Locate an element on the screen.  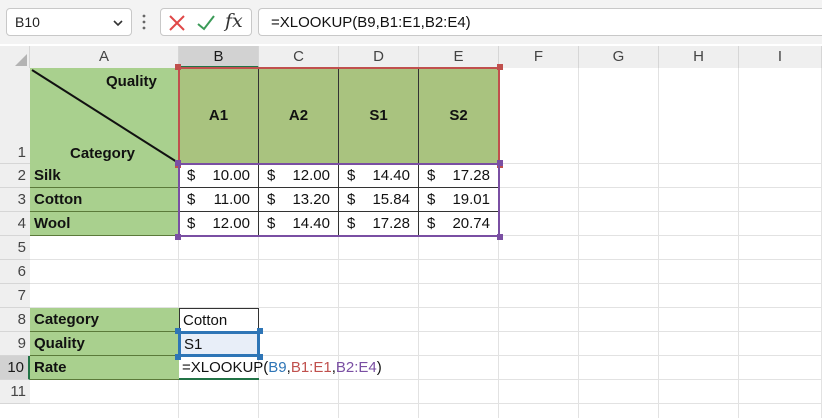
quality-header-a1: A1 is located at coordinates (219, 116).